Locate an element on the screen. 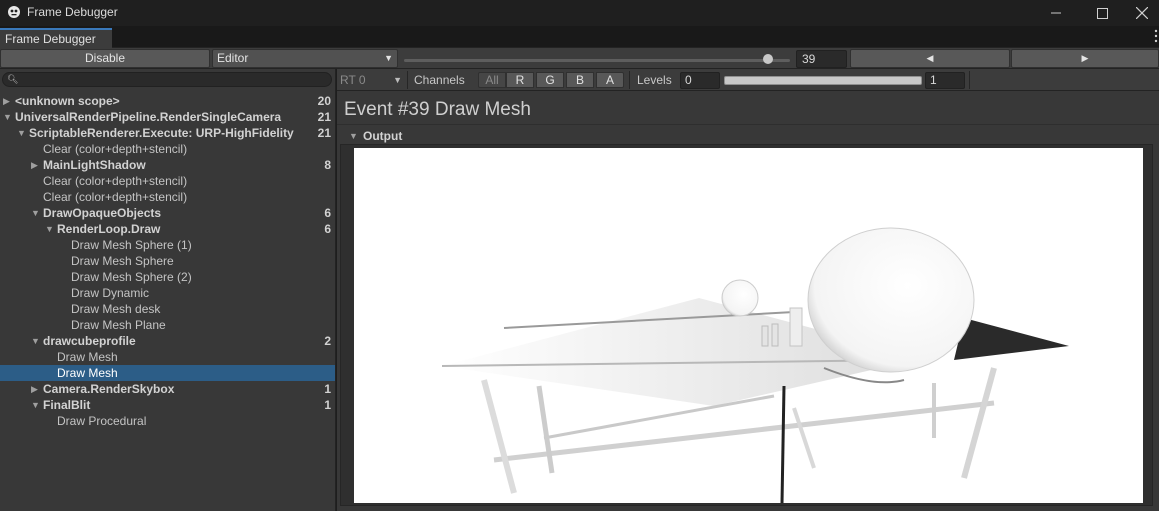 The width and height of the screenshot is (1159, 511). minimize-icon is located at coordinates (1056, 13).